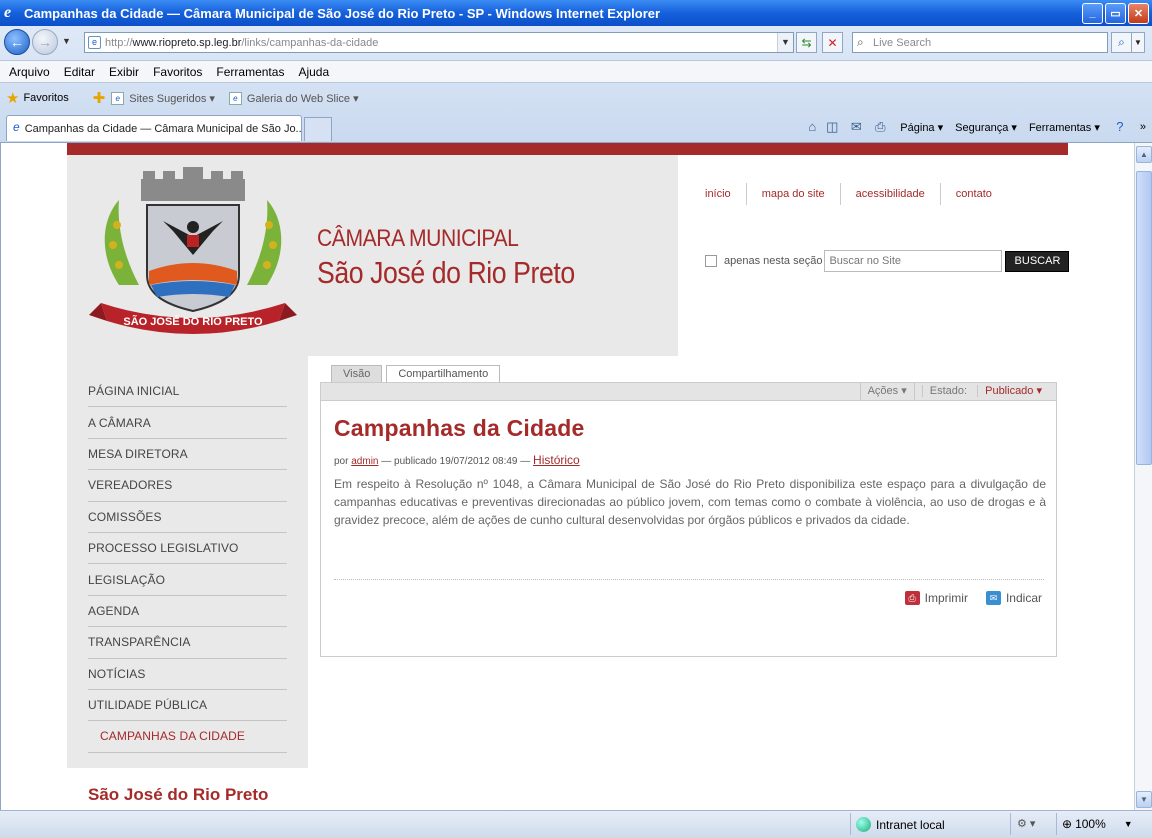 Image resolution: width=1152 pixels, height=838 pixels. Describe the element at coordinates (902, 42) in the screenshot. I see `live-search-placeholder: Live Search` at that location.